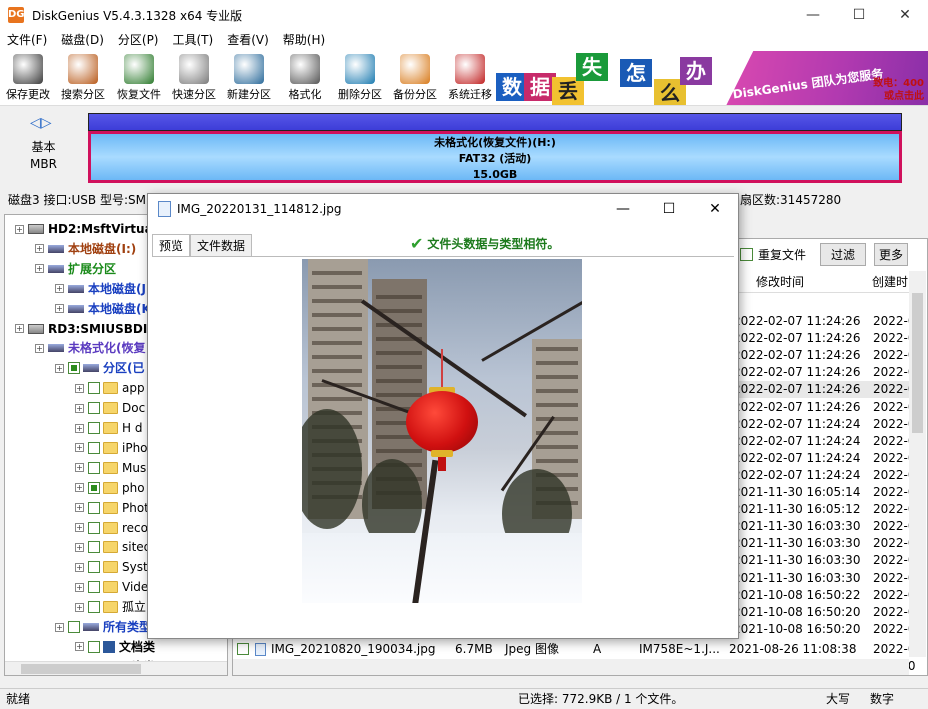  Describe the element at coordinates (780, 282) in the screenshot. I see `col-modified: 修改时间` at that location.